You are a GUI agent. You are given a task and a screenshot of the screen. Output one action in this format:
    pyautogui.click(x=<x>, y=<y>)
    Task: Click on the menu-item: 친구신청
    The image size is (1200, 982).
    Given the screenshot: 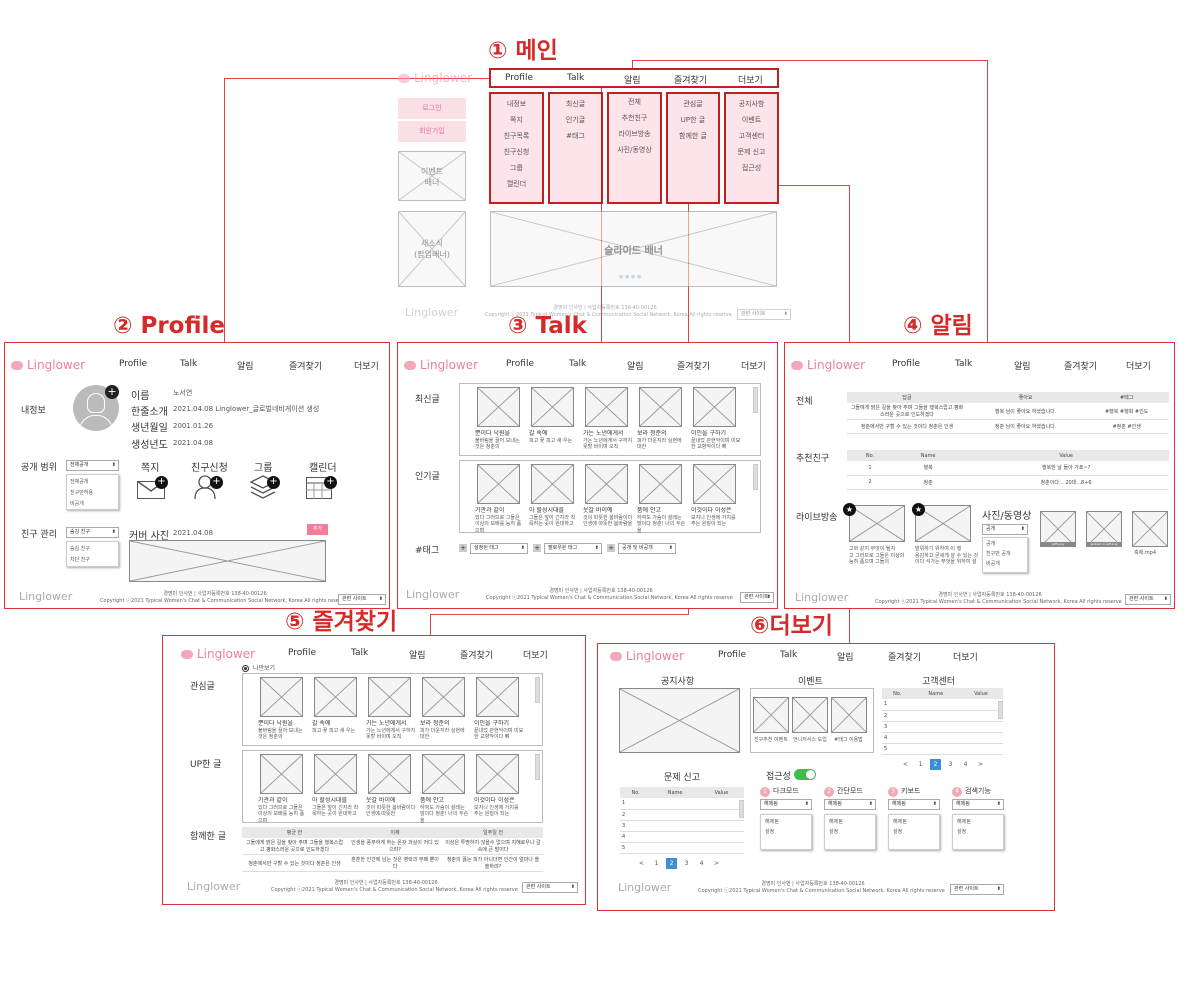 What is the action you would take?
    pyautogui.click(x=516, y=152)
    